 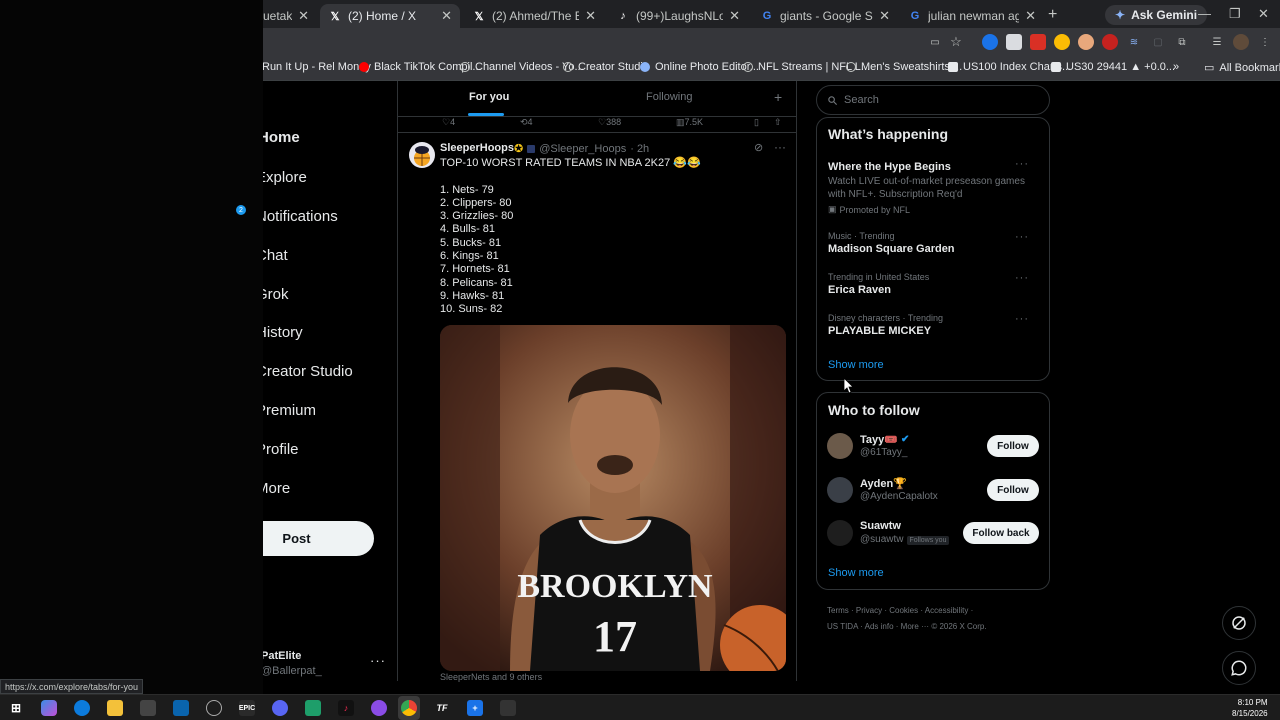 I want to click on view-count: ▥ 7.5K, so click(x=689, y=122).